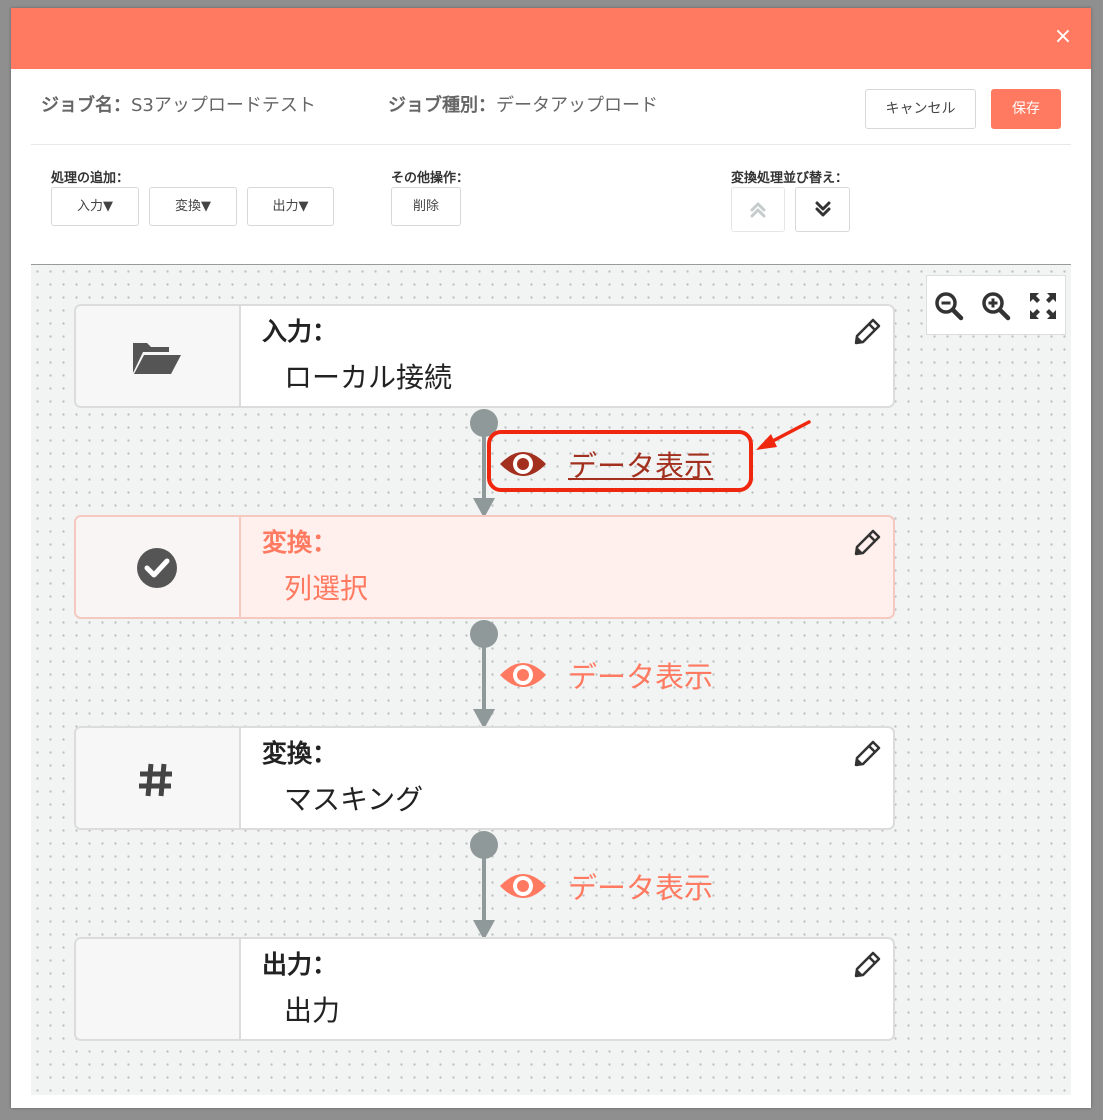 This screenshot has height=1120, width=1103. What do you see at coordinates (442, 105) in the screenshot?
I see `job-type-label: ジョブ種別：` at bounding box center [442, 105].